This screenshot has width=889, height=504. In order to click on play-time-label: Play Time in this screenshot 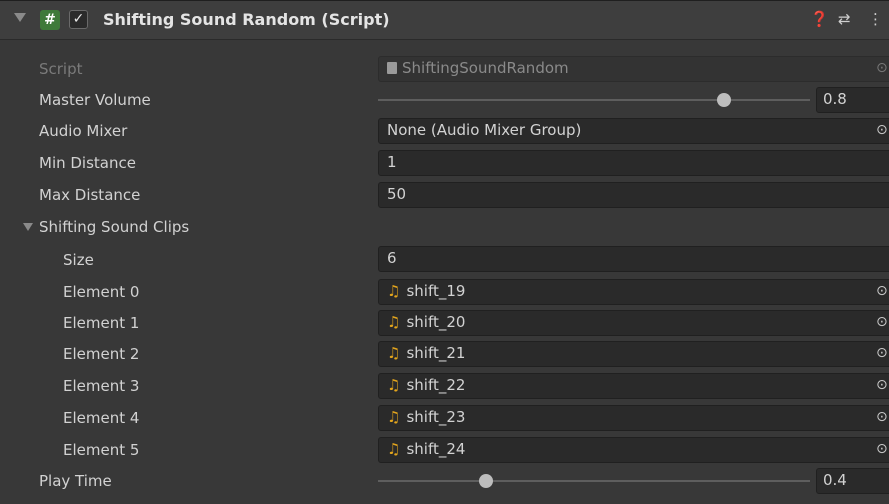, I will do `click(75, 481)`.